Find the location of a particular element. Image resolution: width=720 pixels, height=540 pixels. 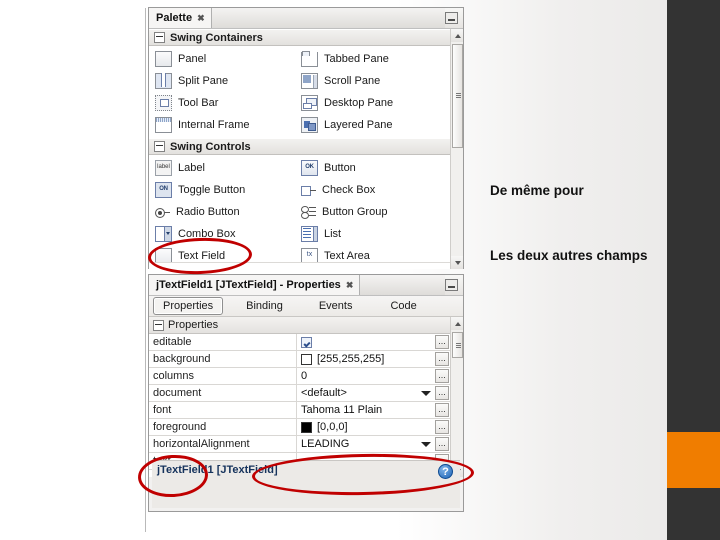

orange-accent-block is located at coordinates (693, 460).